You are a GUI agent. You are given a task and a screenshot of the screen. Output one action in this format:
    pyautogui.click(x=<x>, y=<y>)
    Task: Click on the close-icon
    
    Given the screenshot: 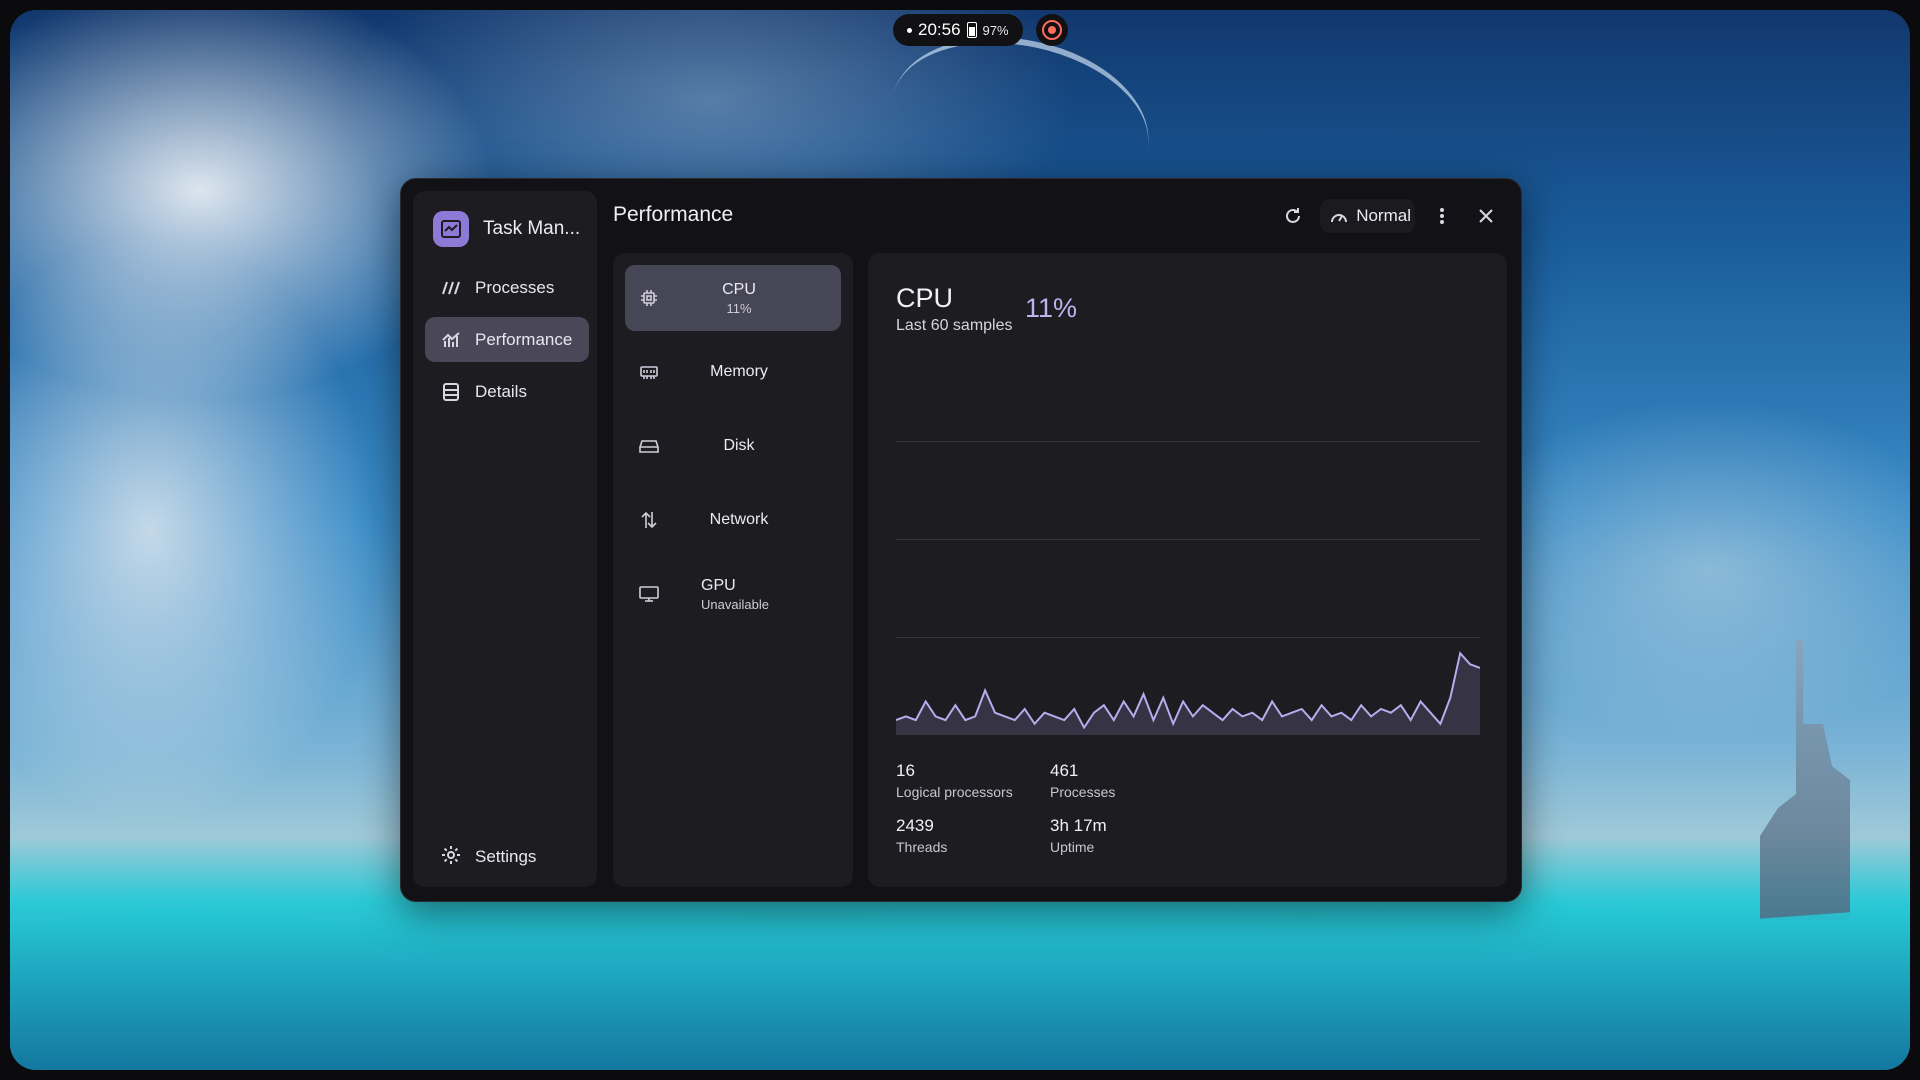 What is the action you would take?
    pyautogui.click(x=1486, y=216)
    